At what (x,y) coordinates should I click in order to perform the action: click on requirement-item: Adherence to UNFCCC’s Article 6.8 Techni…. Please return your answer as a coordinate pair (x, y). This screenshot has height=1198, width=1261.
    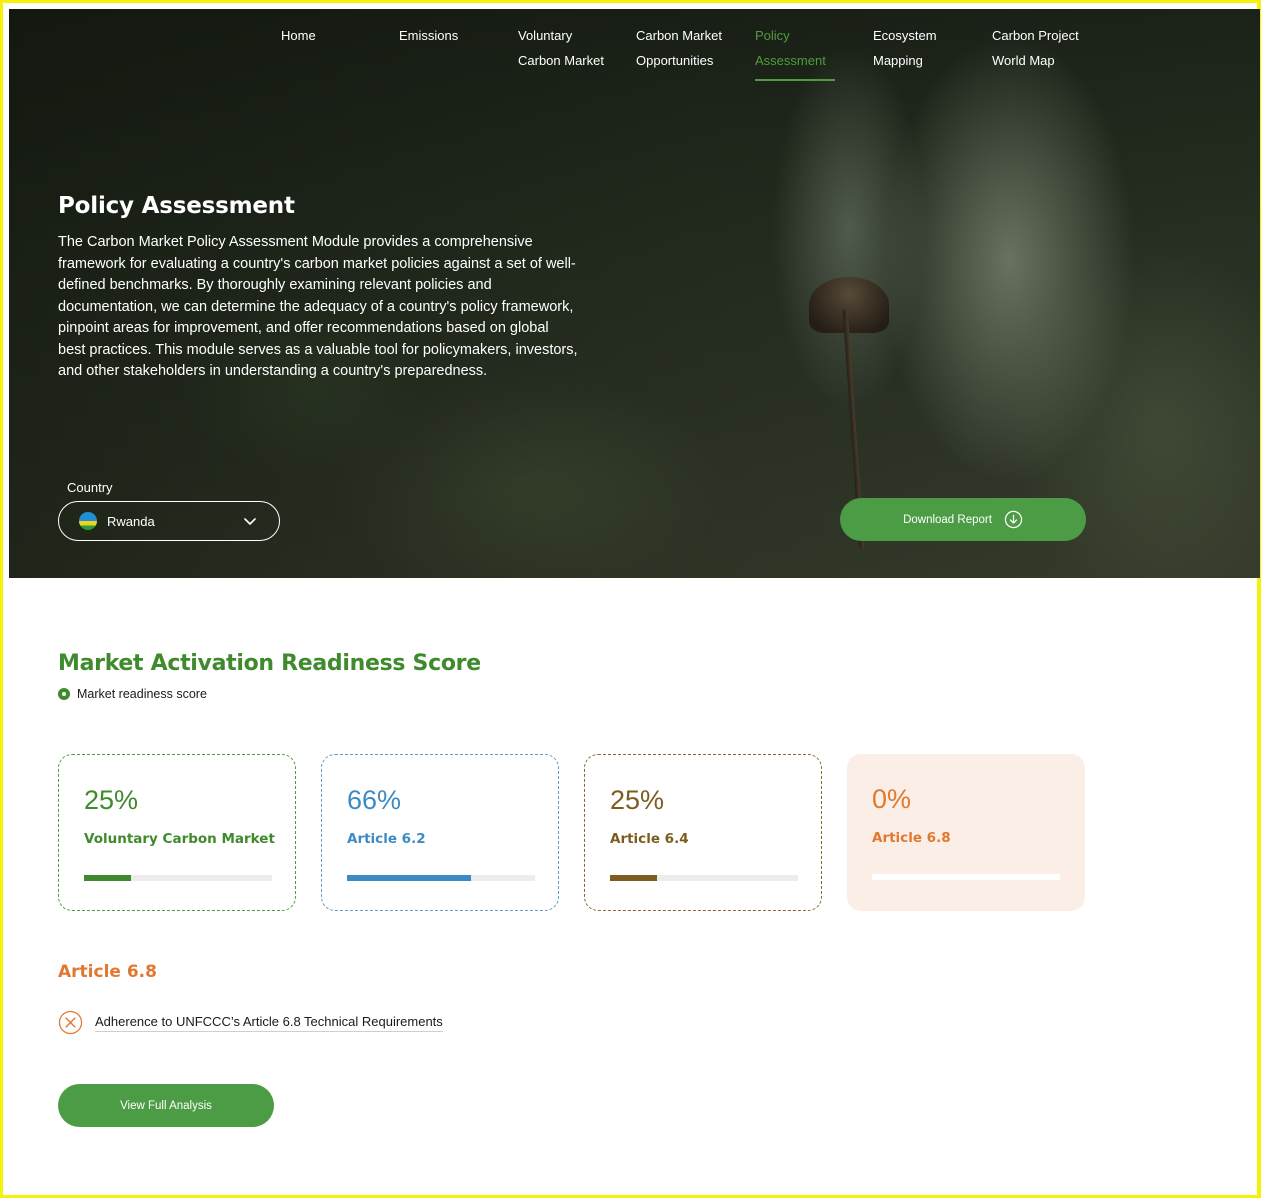
    Looking at the image, I should click on (250, 1022).